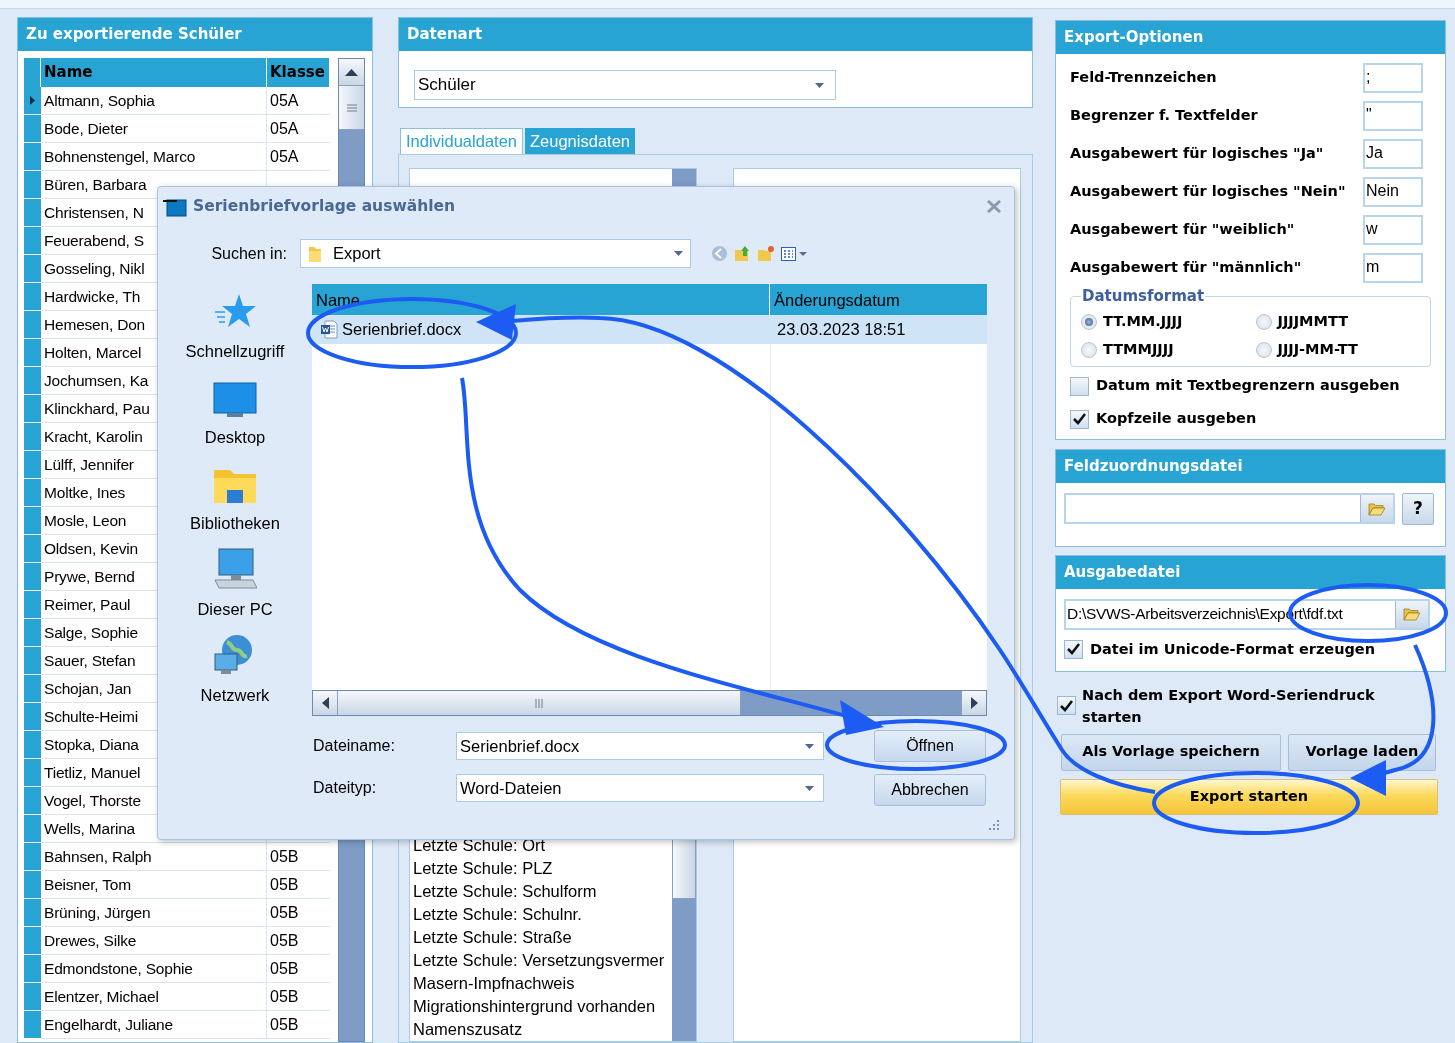  Describe the element at coordinates (1362, 752) in the screenshot. I see `button: Vorlage laden` at that location.